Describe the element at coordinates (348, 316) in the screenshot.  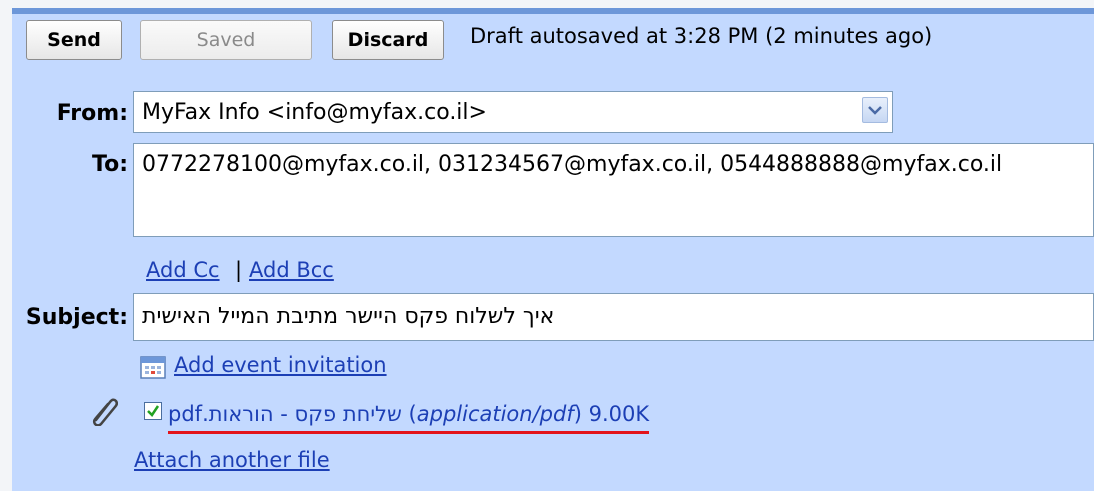
I see `subject-value: איך לשלוח פקס היישר מתיבת המייל האישית` at that location.